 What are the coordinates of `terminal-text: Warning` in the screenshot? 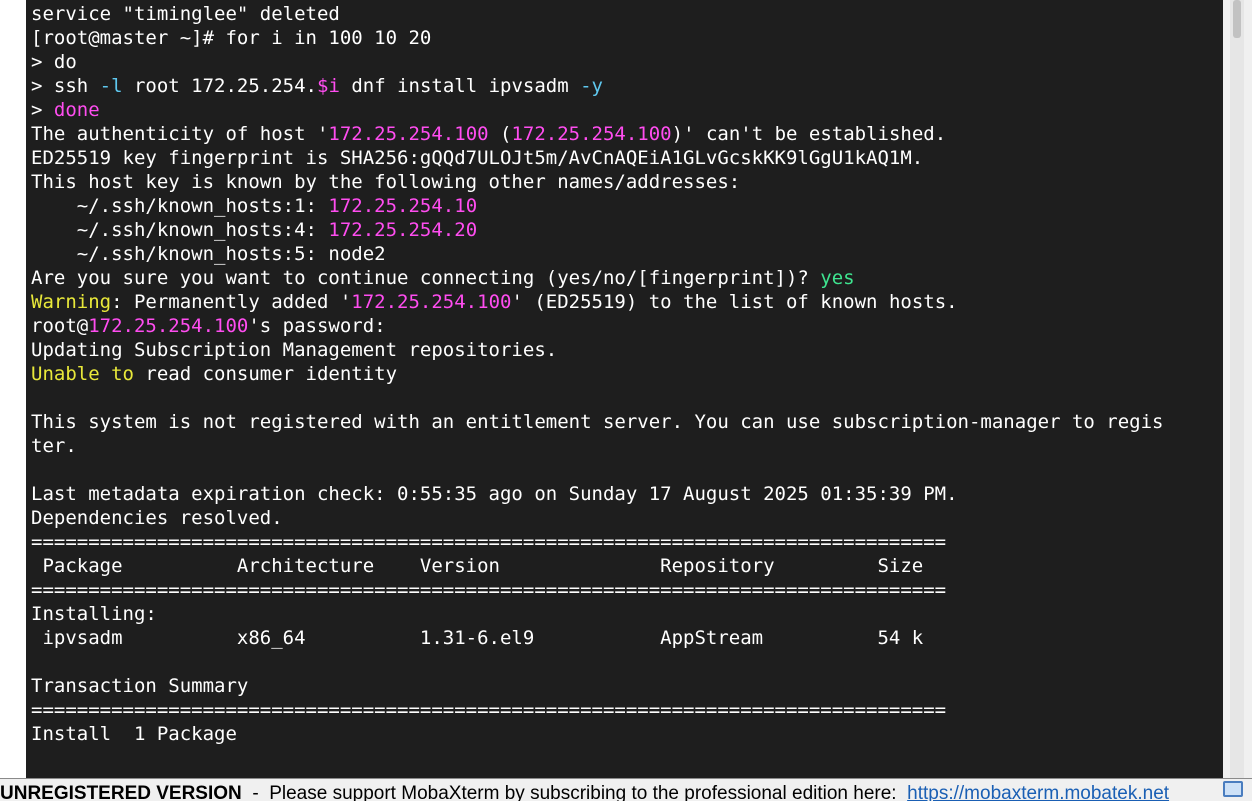 It's located at (71, 302).